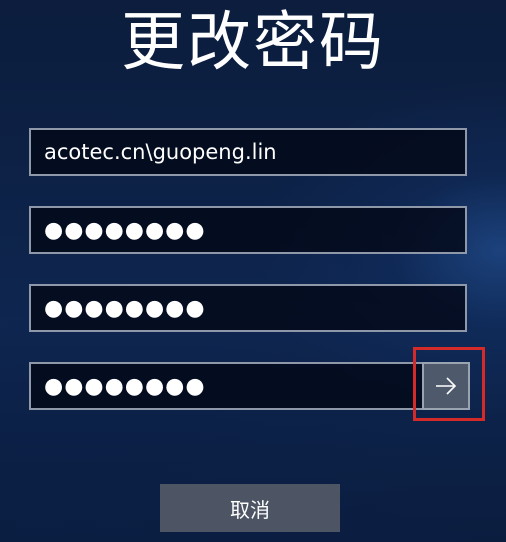 This screenshot has width=506, height=542. What do you see at coordinates (248, 308) in the screenshot?
I see `new-password-field: ●●●●●●●●` at bounding box center [248, 308].